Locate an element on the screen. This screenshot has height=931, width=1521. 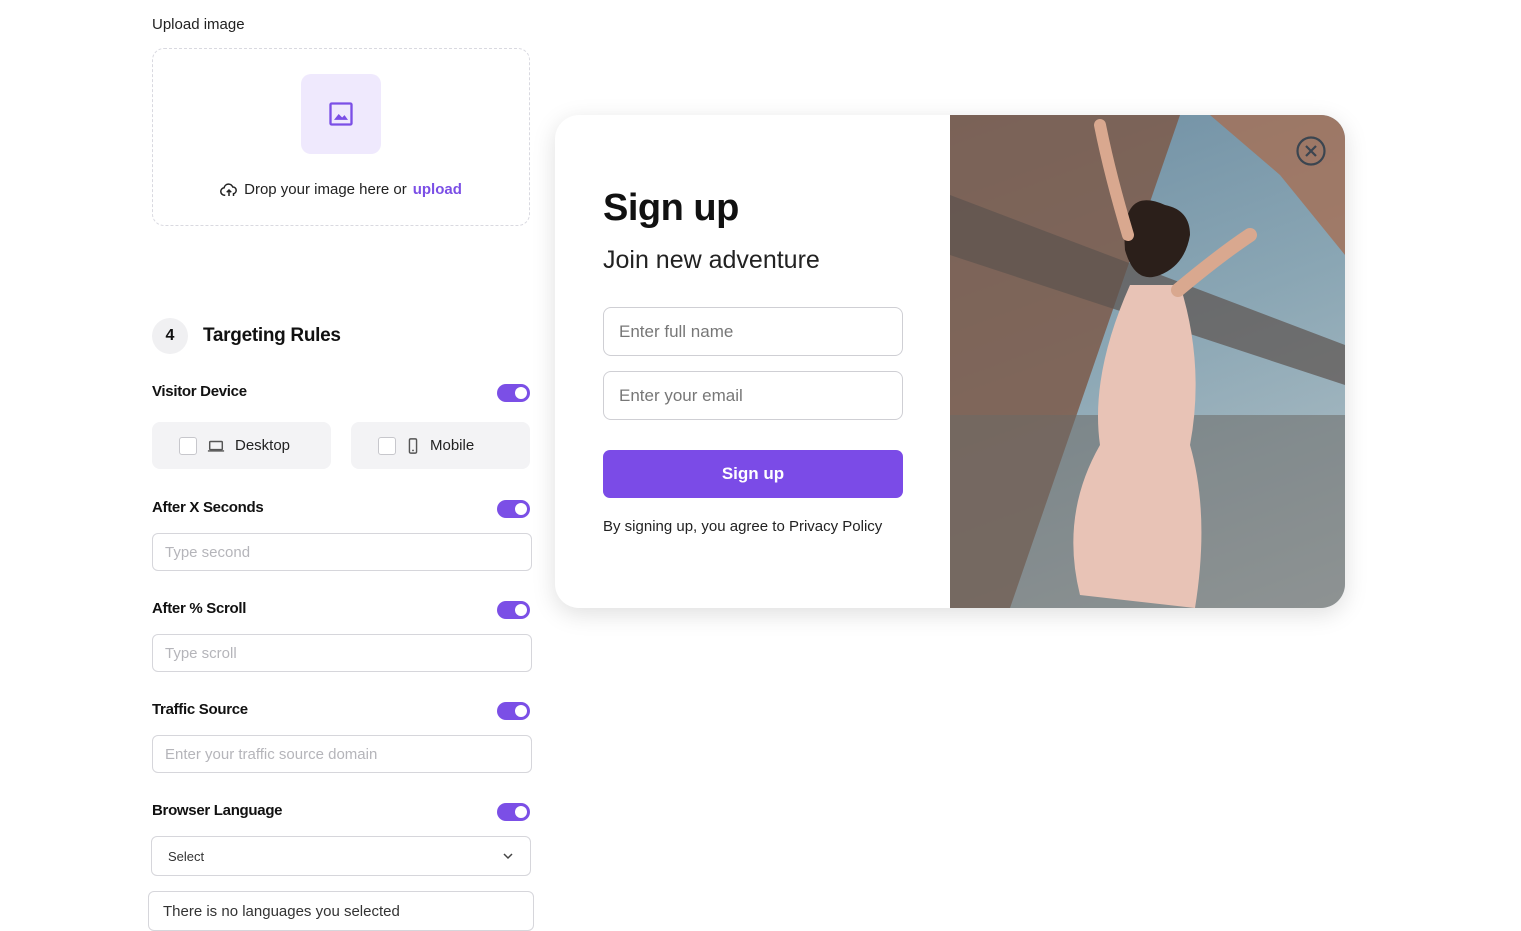
after-seconds-toggle is located at coordinates (513, 509).